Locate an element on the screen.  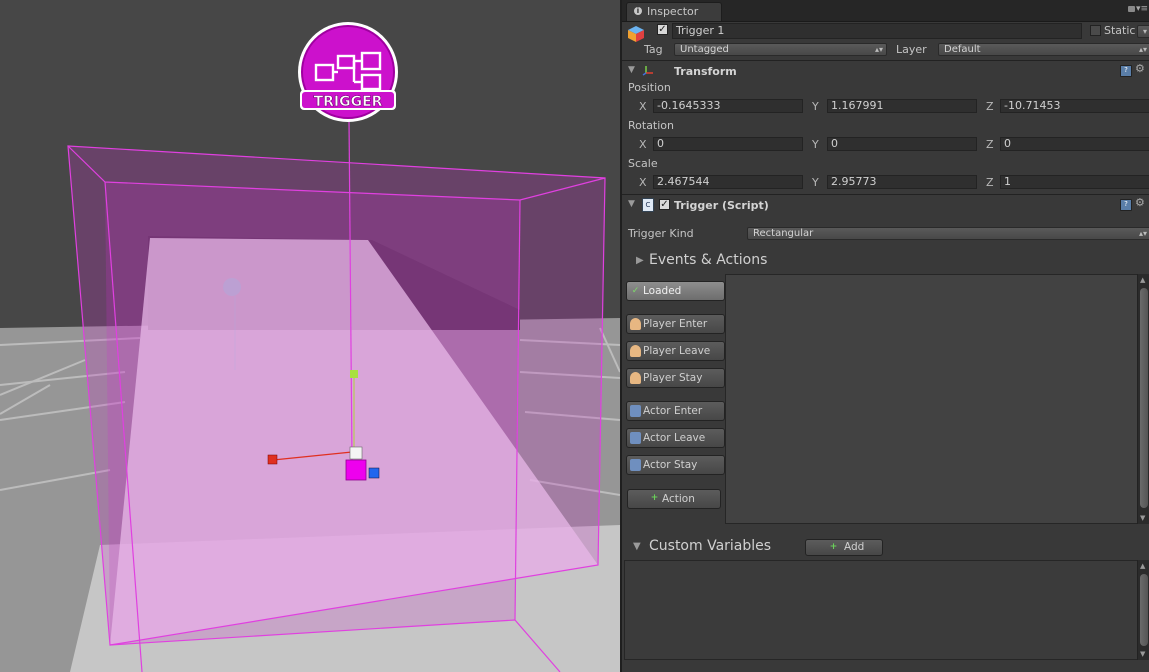
script-icon: C is located at coordinates (648, 205).